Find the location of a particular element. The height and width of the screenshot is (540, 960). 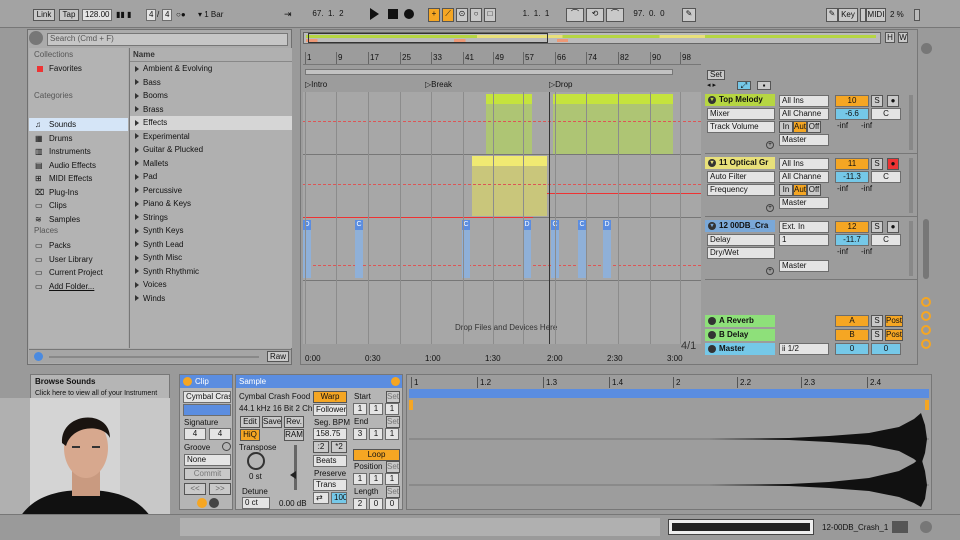

browser-item: Piano & Keys is located at coordinates (211, 204).